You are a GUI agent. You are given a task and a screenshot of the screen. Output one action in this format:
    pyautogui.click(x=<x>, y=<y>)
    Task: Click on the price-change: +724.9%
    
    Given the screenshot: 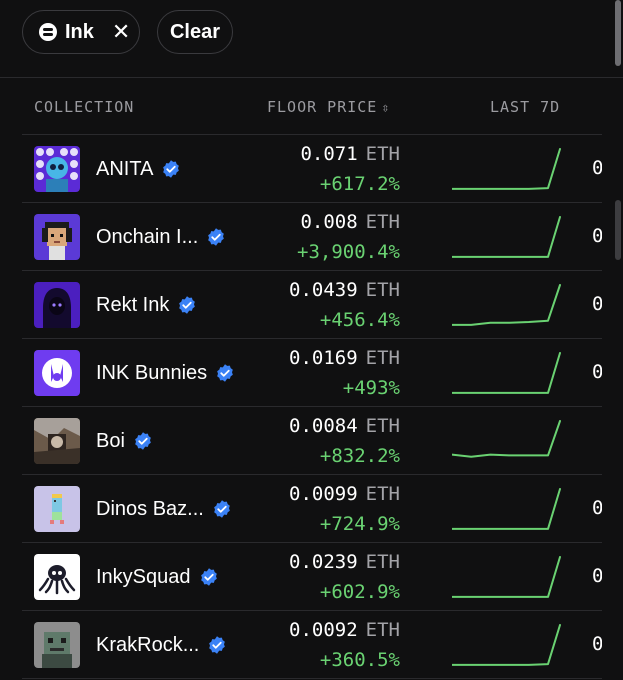 What is the action you would take?
    pyautogui.click(x=359, y=524)
    